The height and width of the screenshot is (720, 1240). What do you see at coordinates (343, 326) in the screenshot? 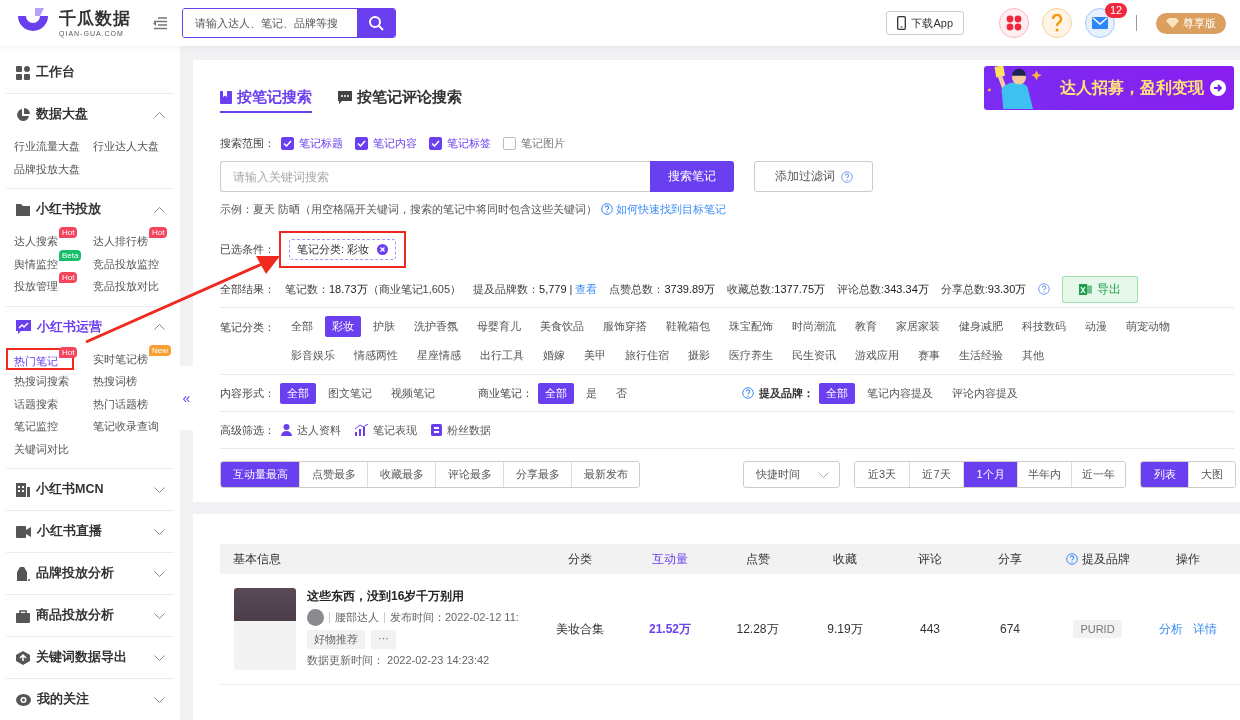
I see `category-option: 彩妆` at bounding box center [343, 326].